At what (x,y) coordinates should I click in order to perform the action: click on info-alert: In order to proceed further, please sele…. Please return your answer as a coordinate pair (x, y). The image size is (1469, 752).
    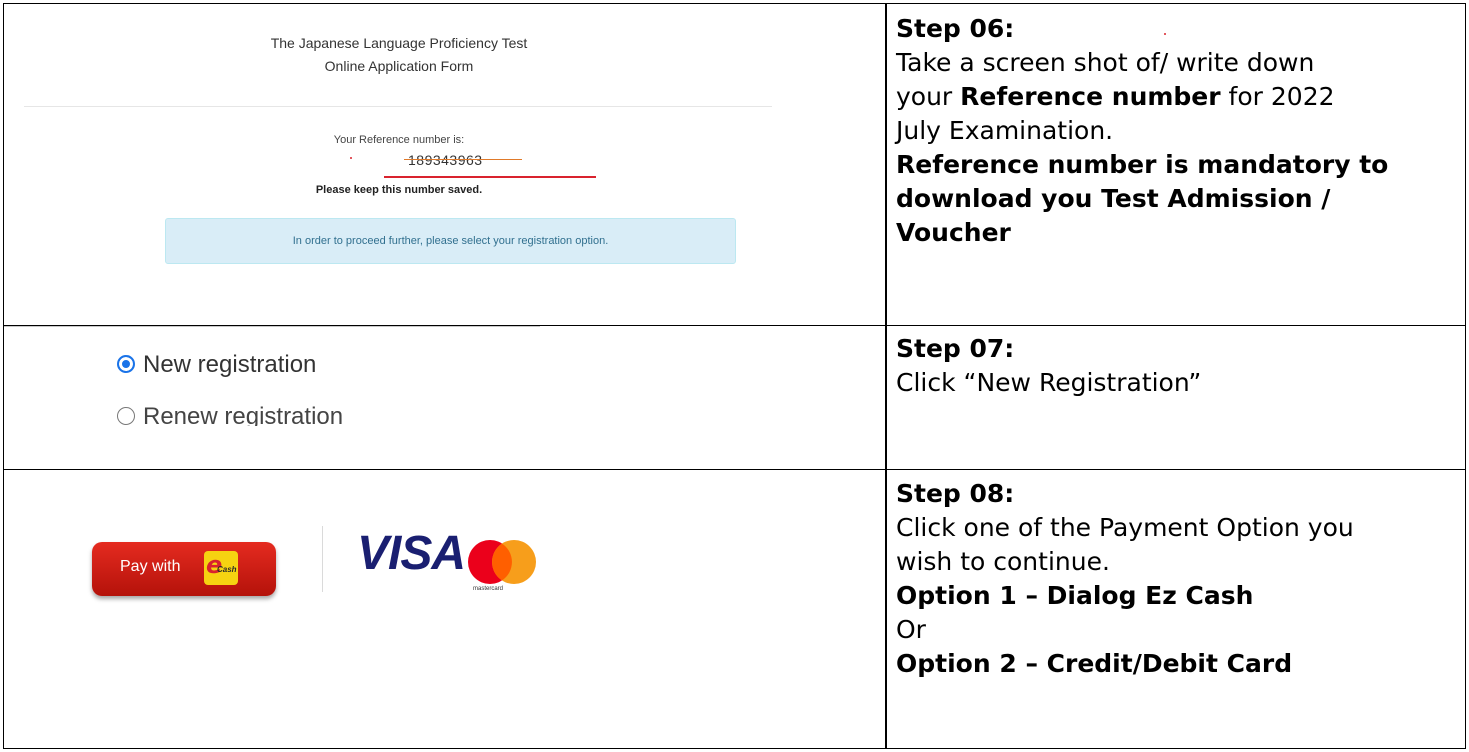
    Looking at the image, I should click on (450, 241).